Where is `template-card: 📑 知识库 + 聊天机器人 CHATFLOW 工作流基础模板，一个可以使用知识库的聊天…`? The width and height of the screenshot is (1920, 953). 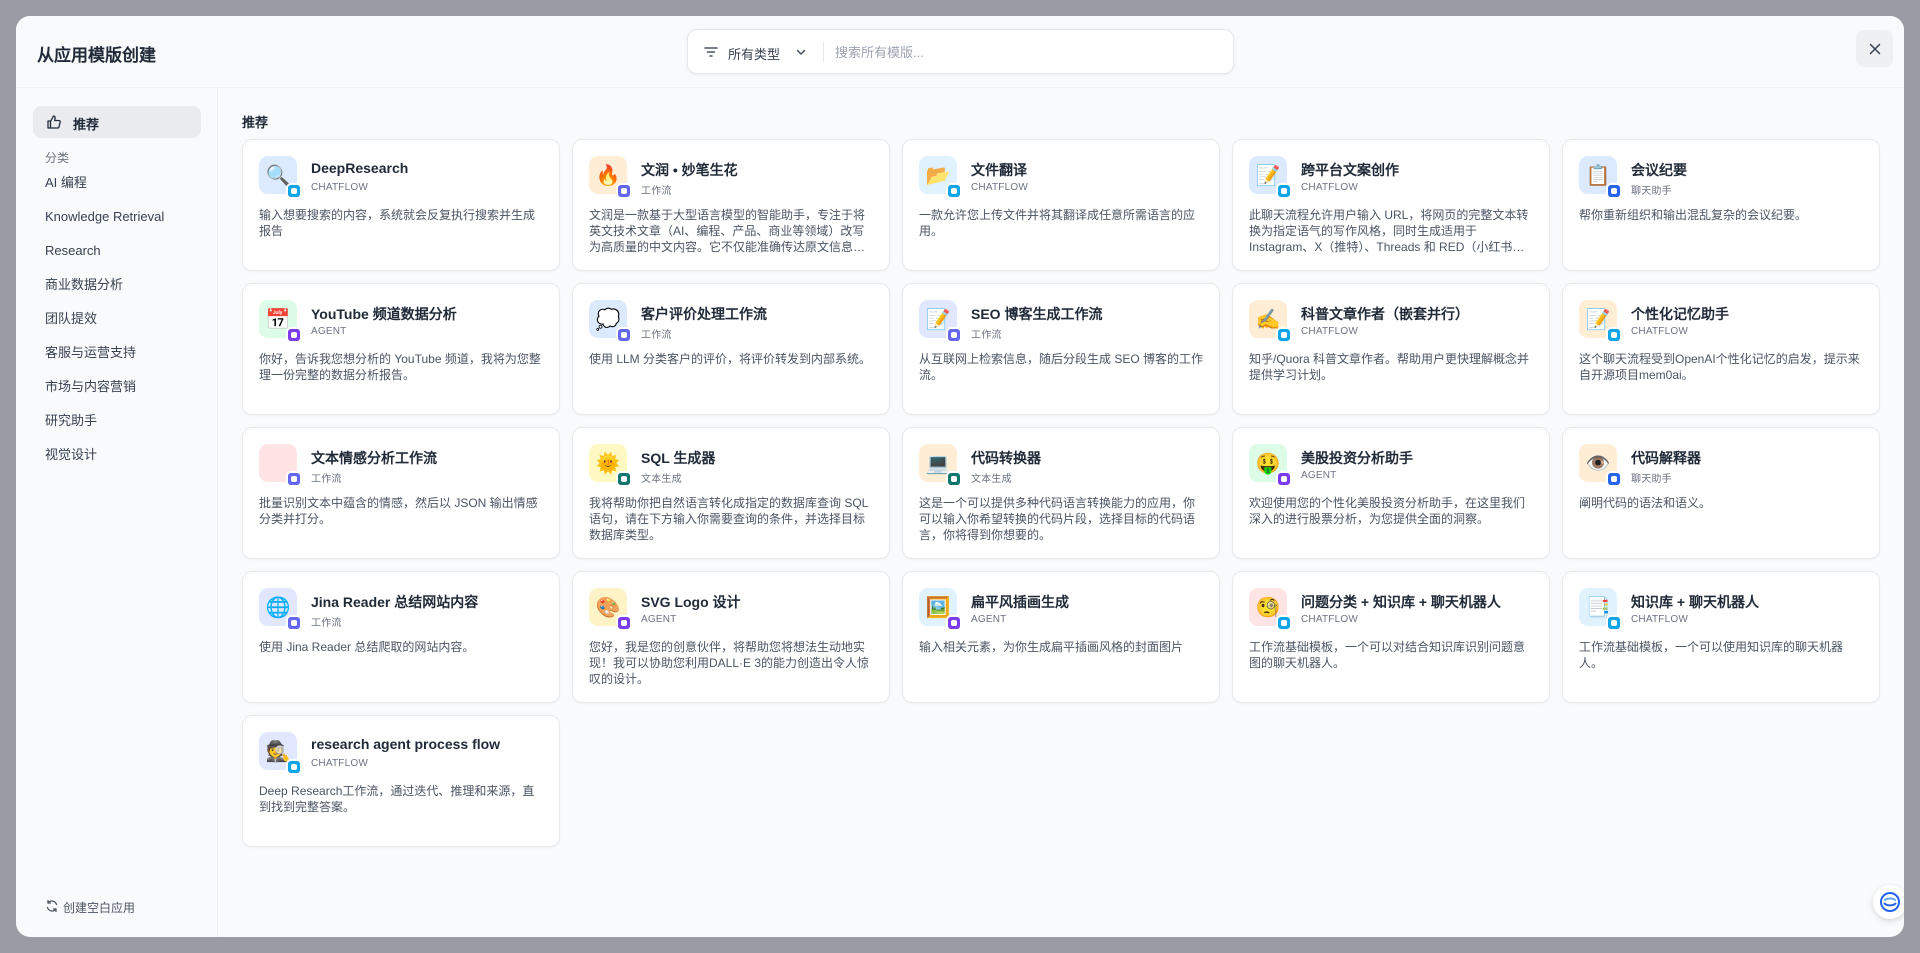 template-card: 📑 知识库 + 聊天机器人 CHATFLOW 工作流基础模板，一个可以使用知识库的聊天… is located at coordinates (1721, 637).